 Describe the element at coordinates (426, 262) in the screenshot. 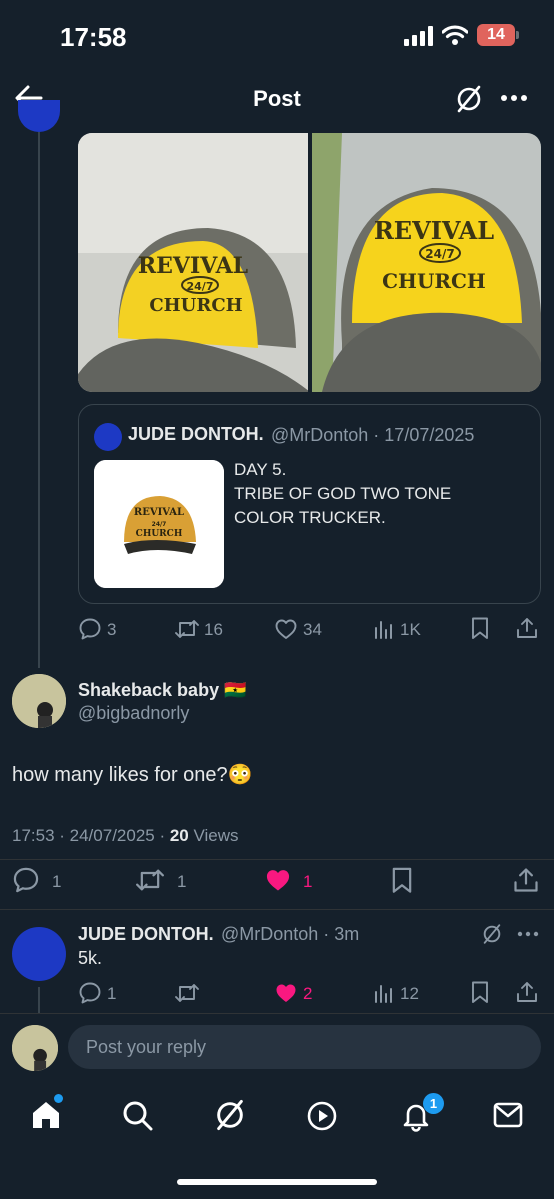

I see `post-image-2: REVIVAL 24/7 CHURCH` at that location.